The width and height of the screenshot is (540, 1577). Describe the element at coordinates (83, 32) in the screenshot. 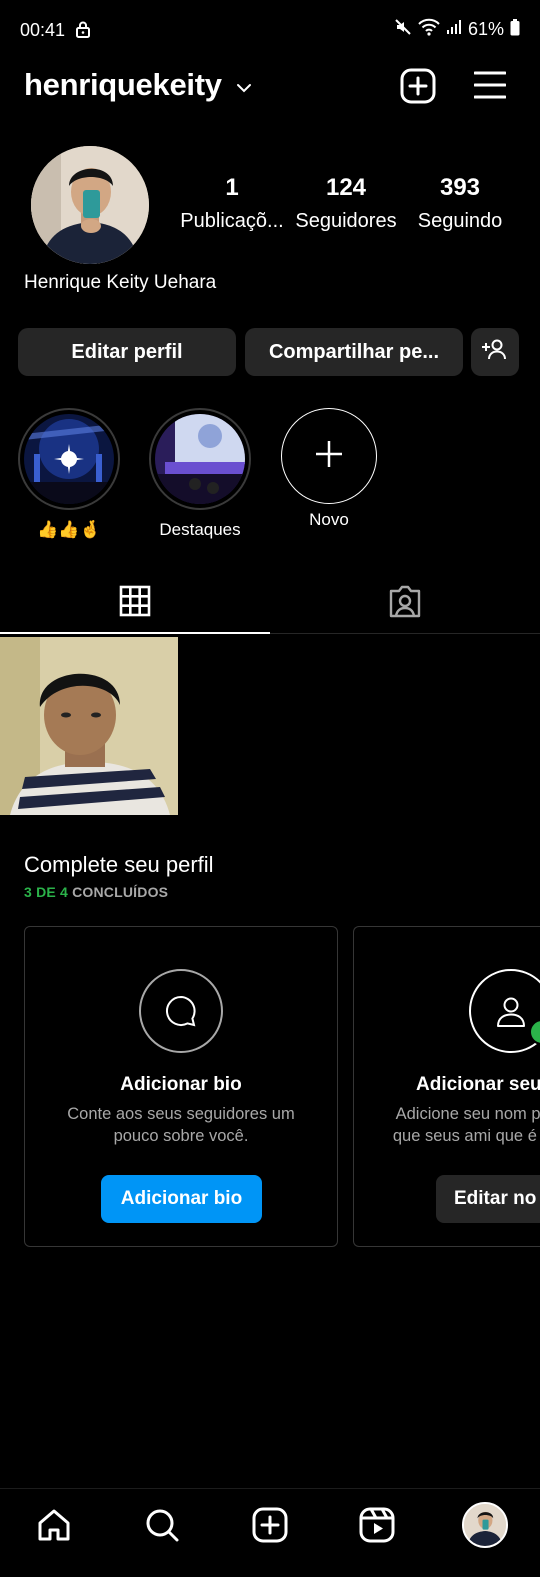

I see `lock-icon` at that location.